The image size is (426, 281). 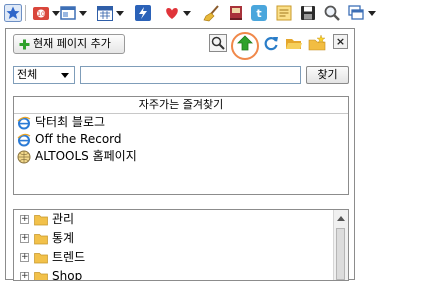 I want to click on twitter-icon: t, so click(x=259, y=13).